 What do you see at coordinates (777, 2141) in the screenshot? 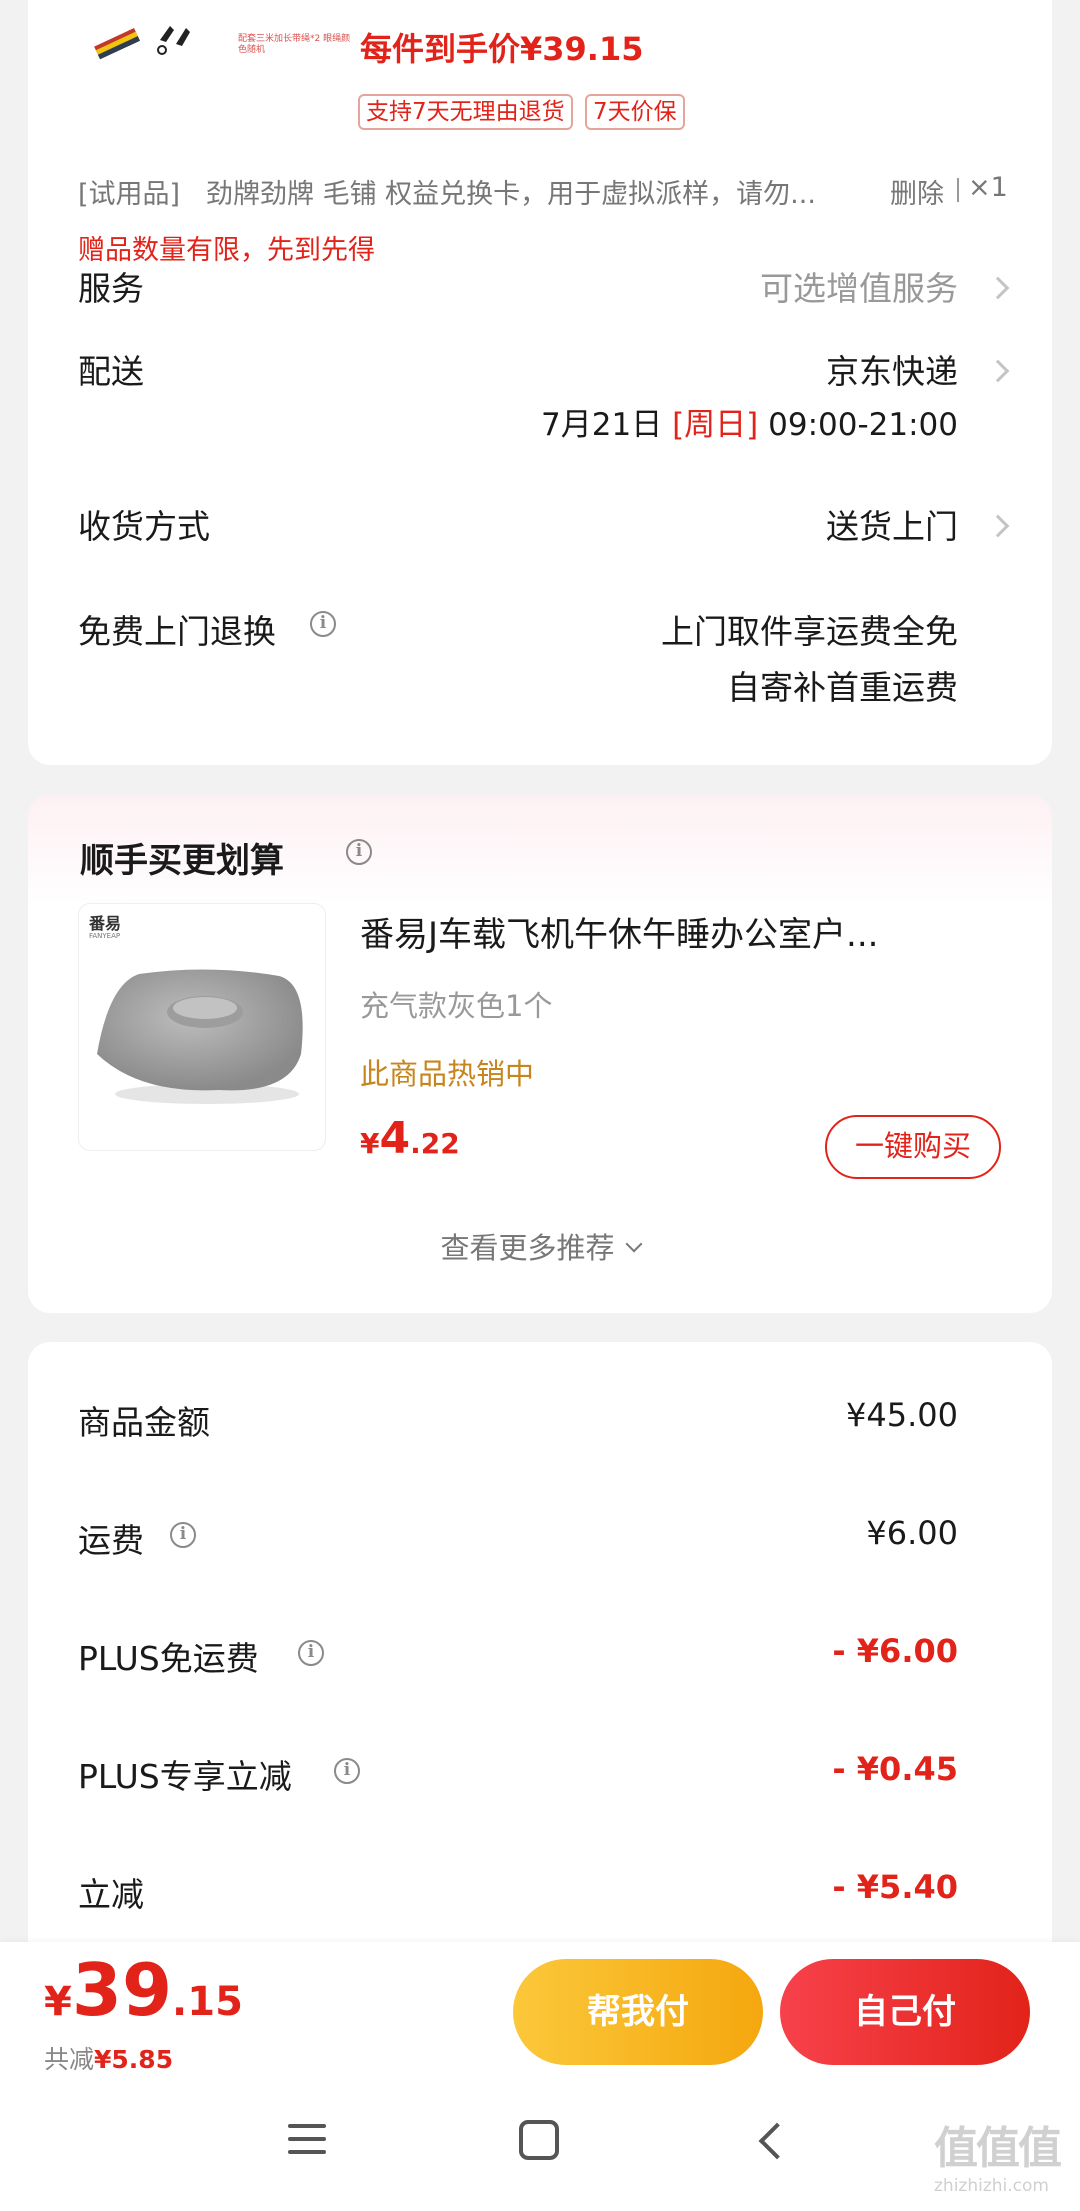
I see `back-icon` at bounding box center [777, 2141].